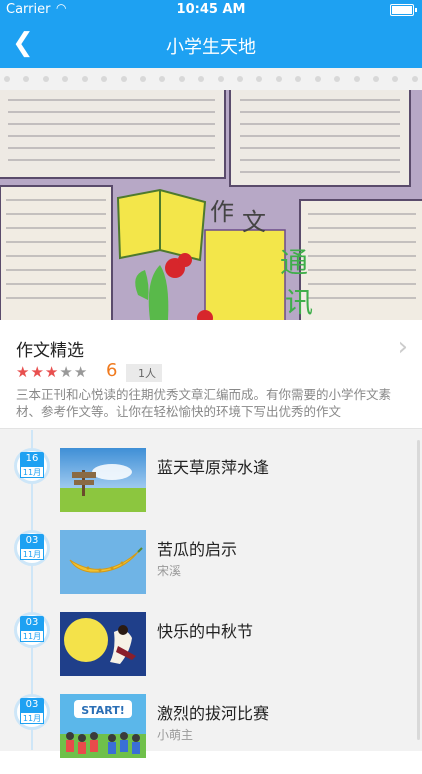  I want to click on list-item: 03 11月 START! 激烈的拔河比赛 小萌主, so click(211, 734).